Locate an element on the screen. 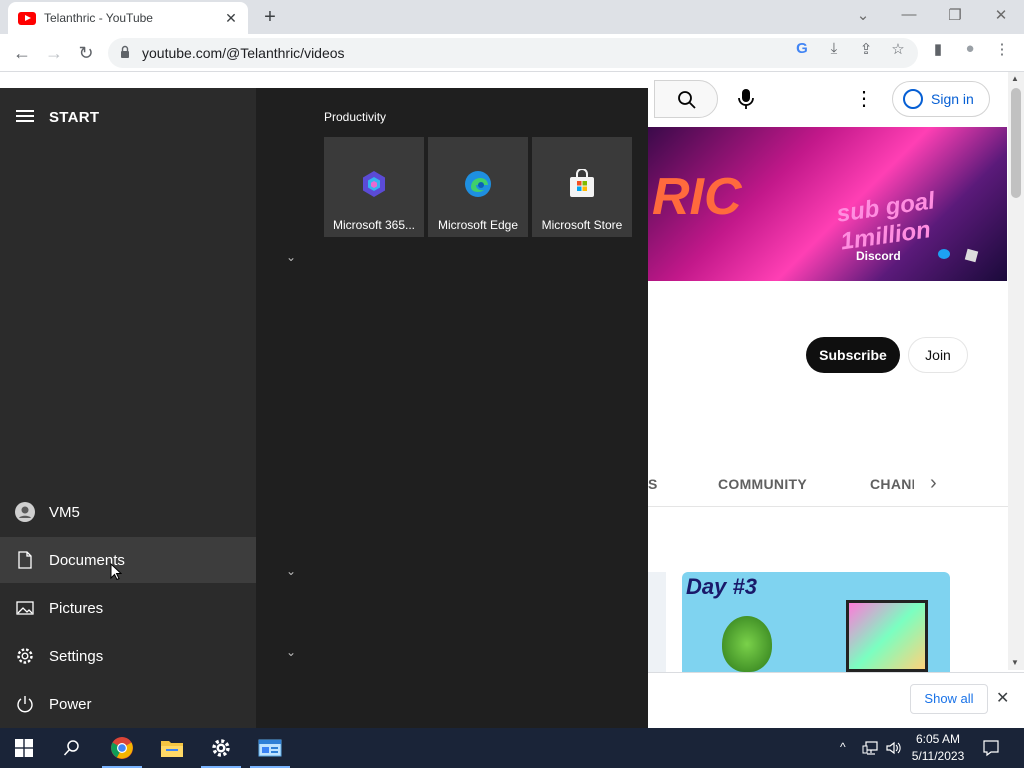 This screenshot has height=768, width=1024. account-icon is located at coordinates (913, 99).